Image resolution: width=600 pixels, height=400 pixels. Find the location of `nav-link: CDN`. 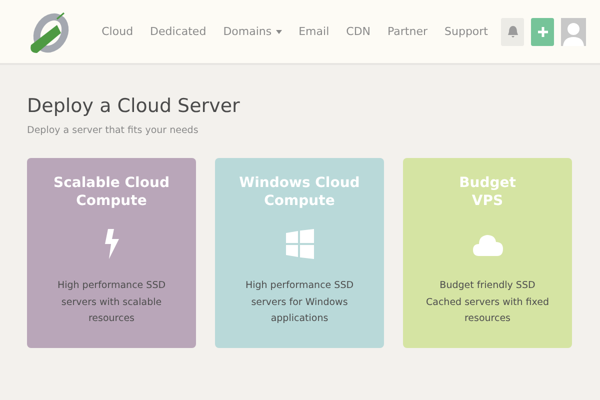

nav-link: CDN is located at coordinates (358, 31).